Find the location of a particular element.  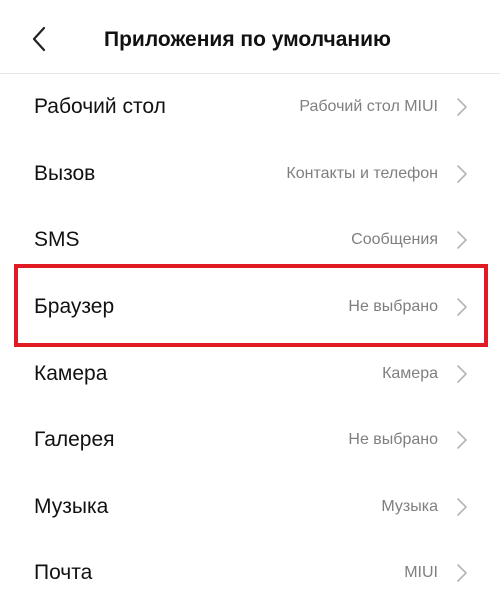

list-item-value: Контакты и телефон is located at coordinates (362, 173).